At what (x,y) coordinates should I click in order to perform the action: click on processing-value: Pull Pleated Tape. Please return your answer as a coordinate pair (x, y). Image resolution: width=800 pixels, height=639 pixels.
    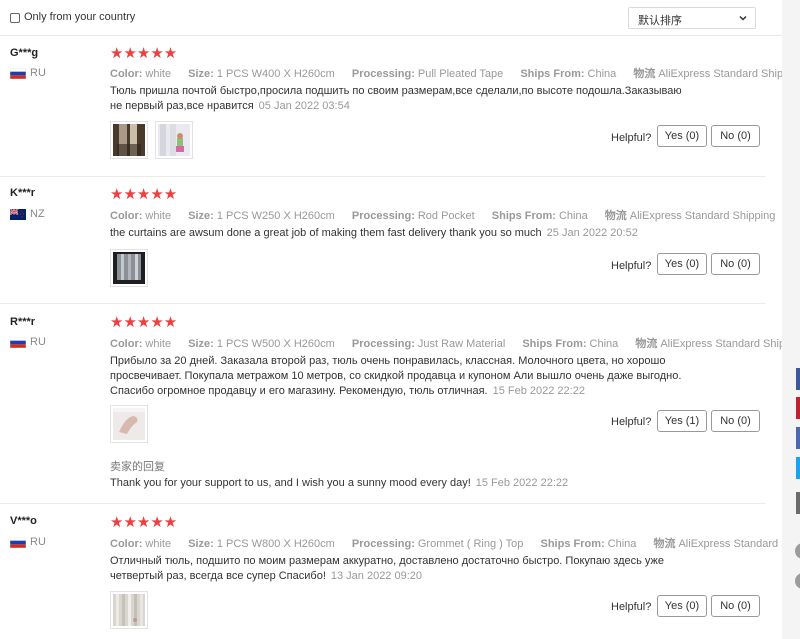
    Looking at the image, I should click on (460, 74).